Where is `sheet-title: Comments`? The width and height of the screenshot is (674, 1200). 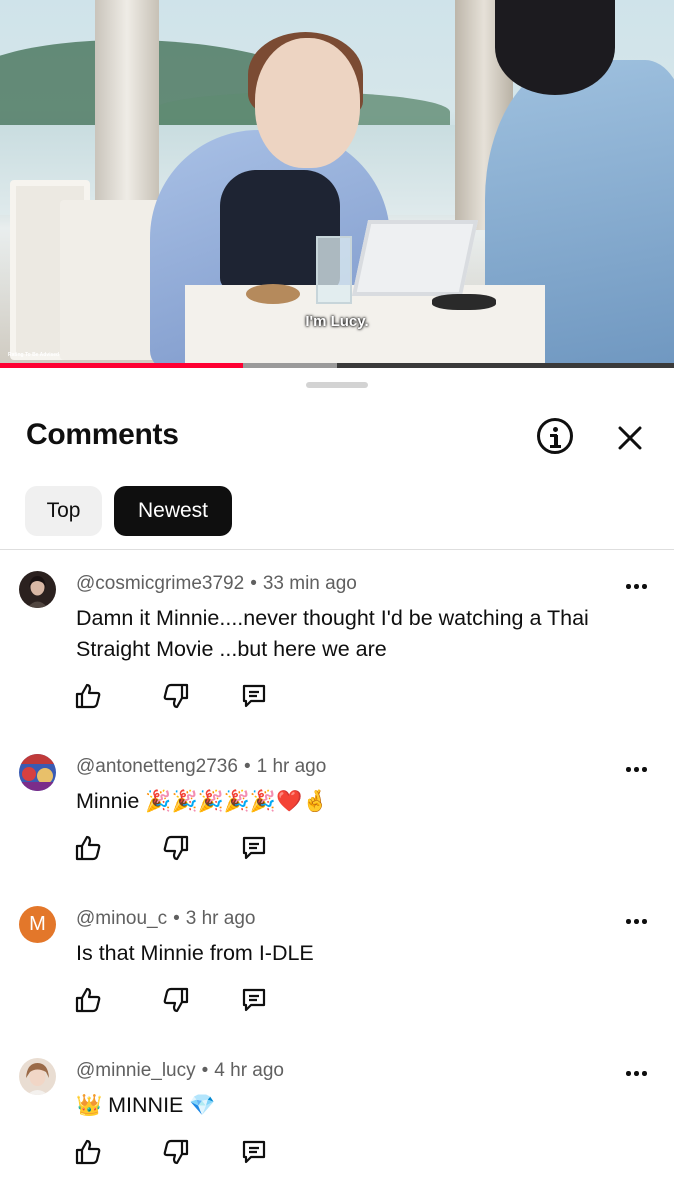
sheet-title: Comments is located at coordinates (102, 434).